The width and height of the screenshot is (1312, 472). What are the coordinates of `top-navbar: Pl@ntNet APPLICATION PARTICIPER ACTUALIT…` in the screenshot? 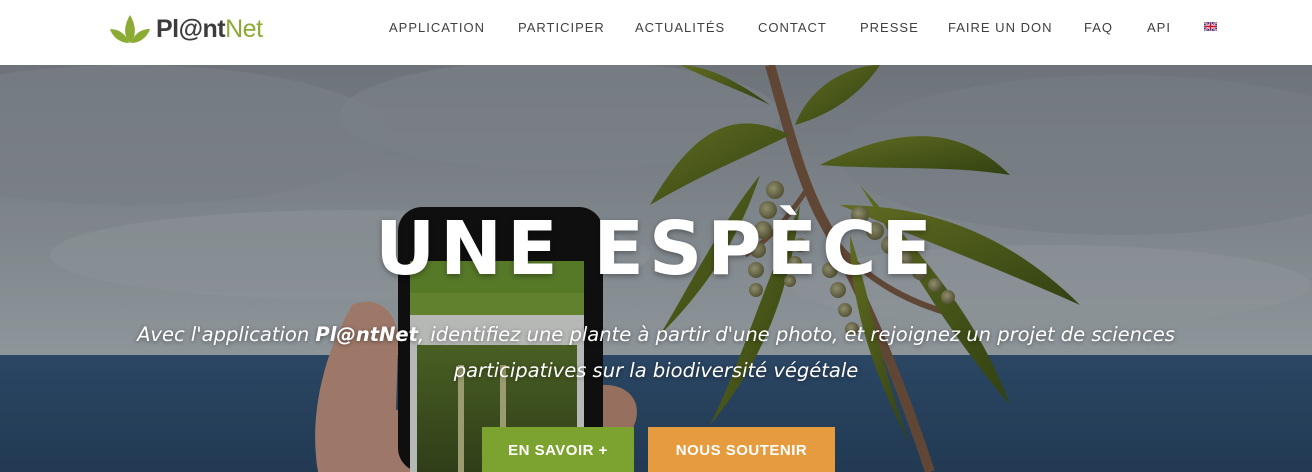 It's located at (656, 32).